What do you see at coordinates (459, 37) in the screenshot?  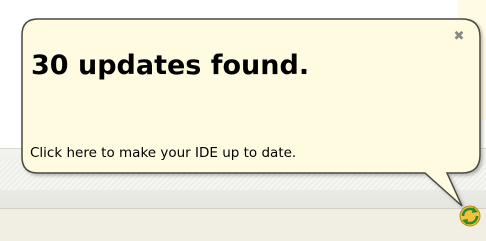 I see `close-icon: ✖` at bounding box center [459, 37].